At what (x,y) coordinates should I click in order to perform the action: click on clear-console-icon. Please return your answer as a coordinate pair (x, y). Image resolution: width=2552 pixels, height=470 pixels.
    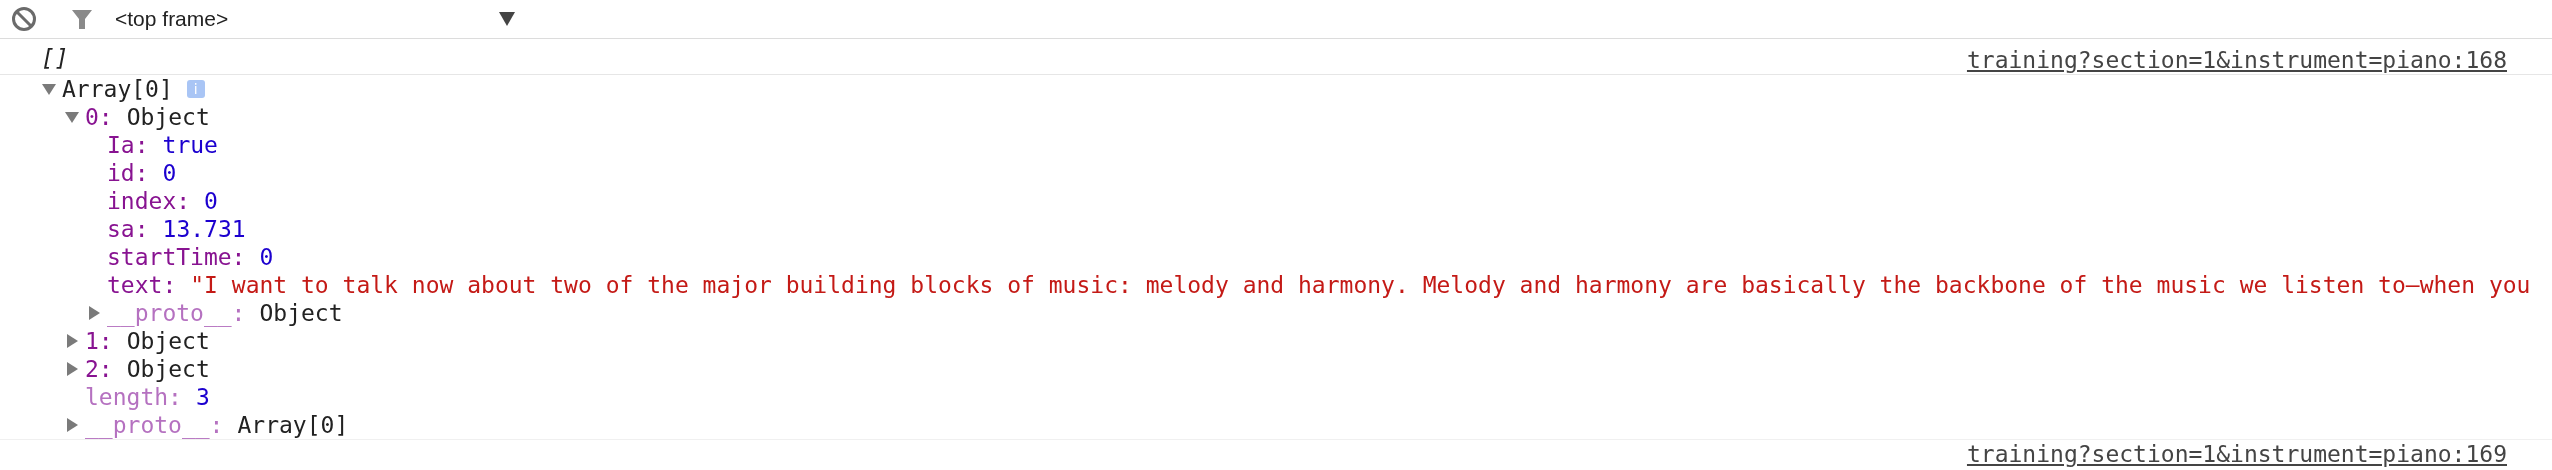
    Looking at the image, I should click on (24, 19).